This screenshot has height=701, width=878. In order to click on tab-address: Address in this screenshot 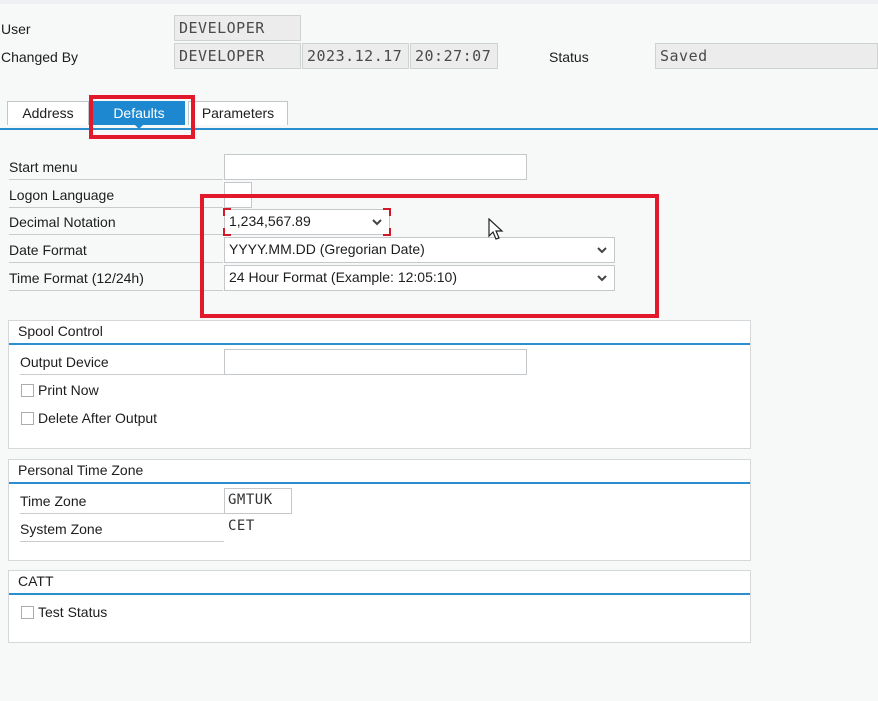, I will do `click(48, 113)`.